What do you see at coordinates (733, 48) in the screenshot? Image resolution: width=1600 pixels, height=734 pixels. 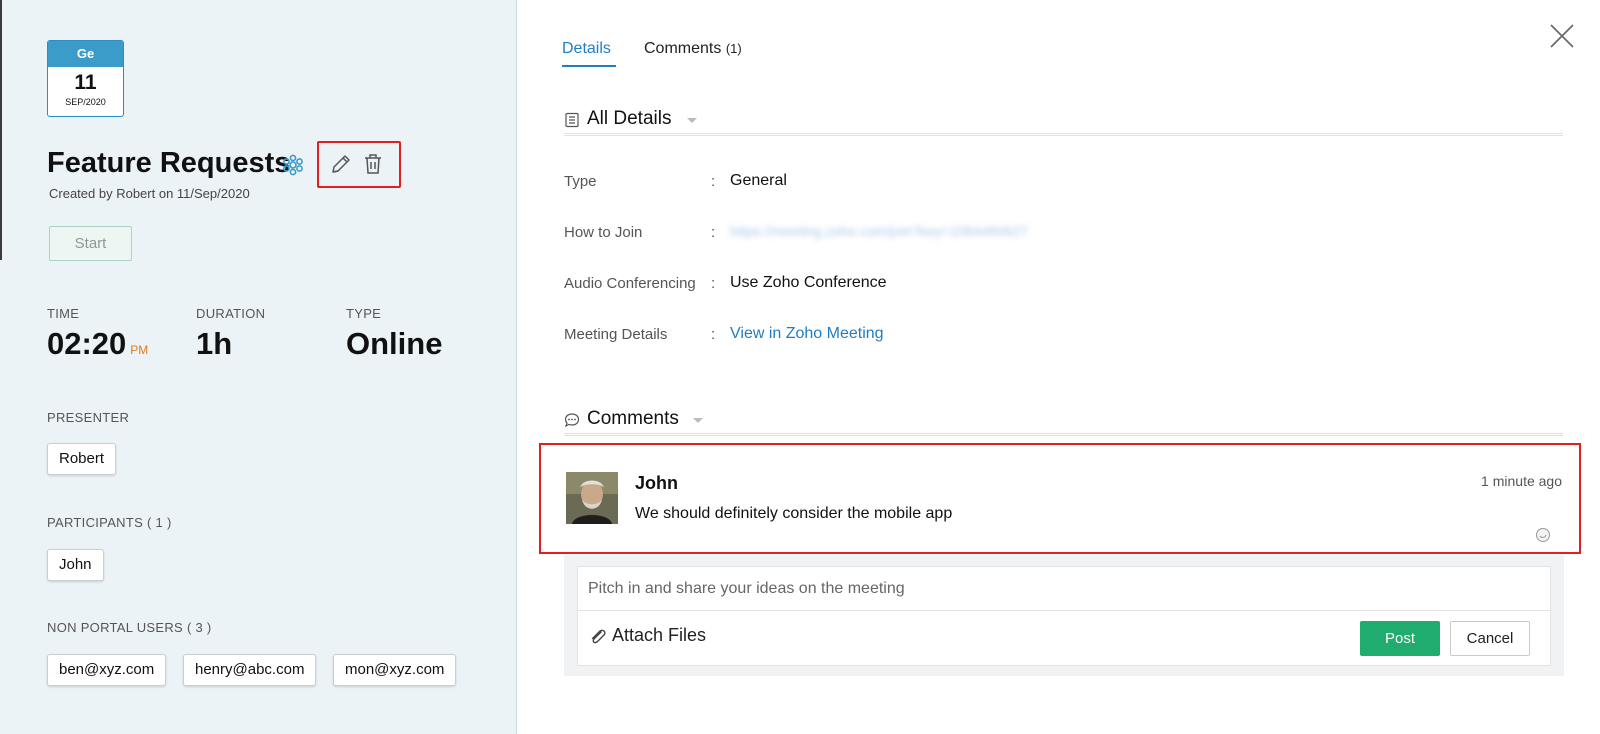 I see `tab-comments-count: (1)` at bounding box center [733, 48].